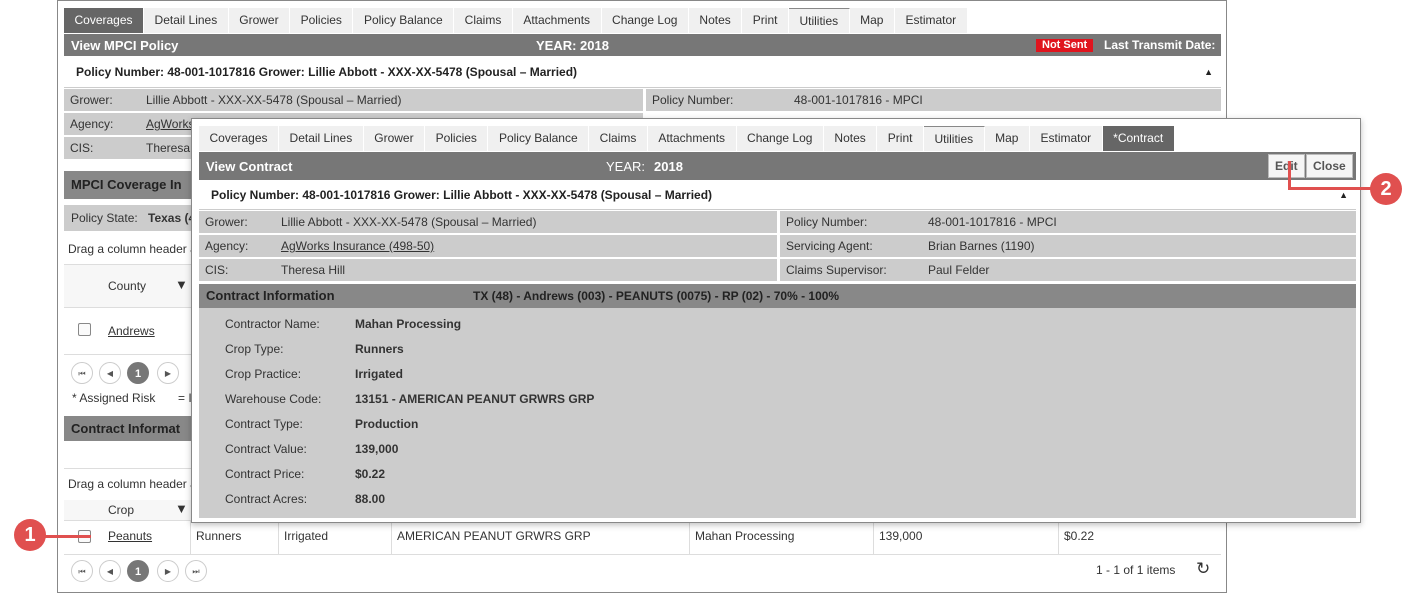  Describe the element at coordinates (745, 536) in the screenshot. I see `contractor-cell: Mahan Processing` at that location.